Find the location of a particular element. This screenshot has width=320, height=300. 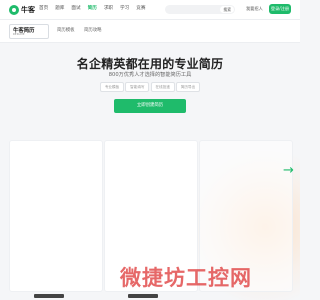

resume-subnav: 牛客简历 RESUME 简历模板 简历攻略 is located at coordinates (150, 31).